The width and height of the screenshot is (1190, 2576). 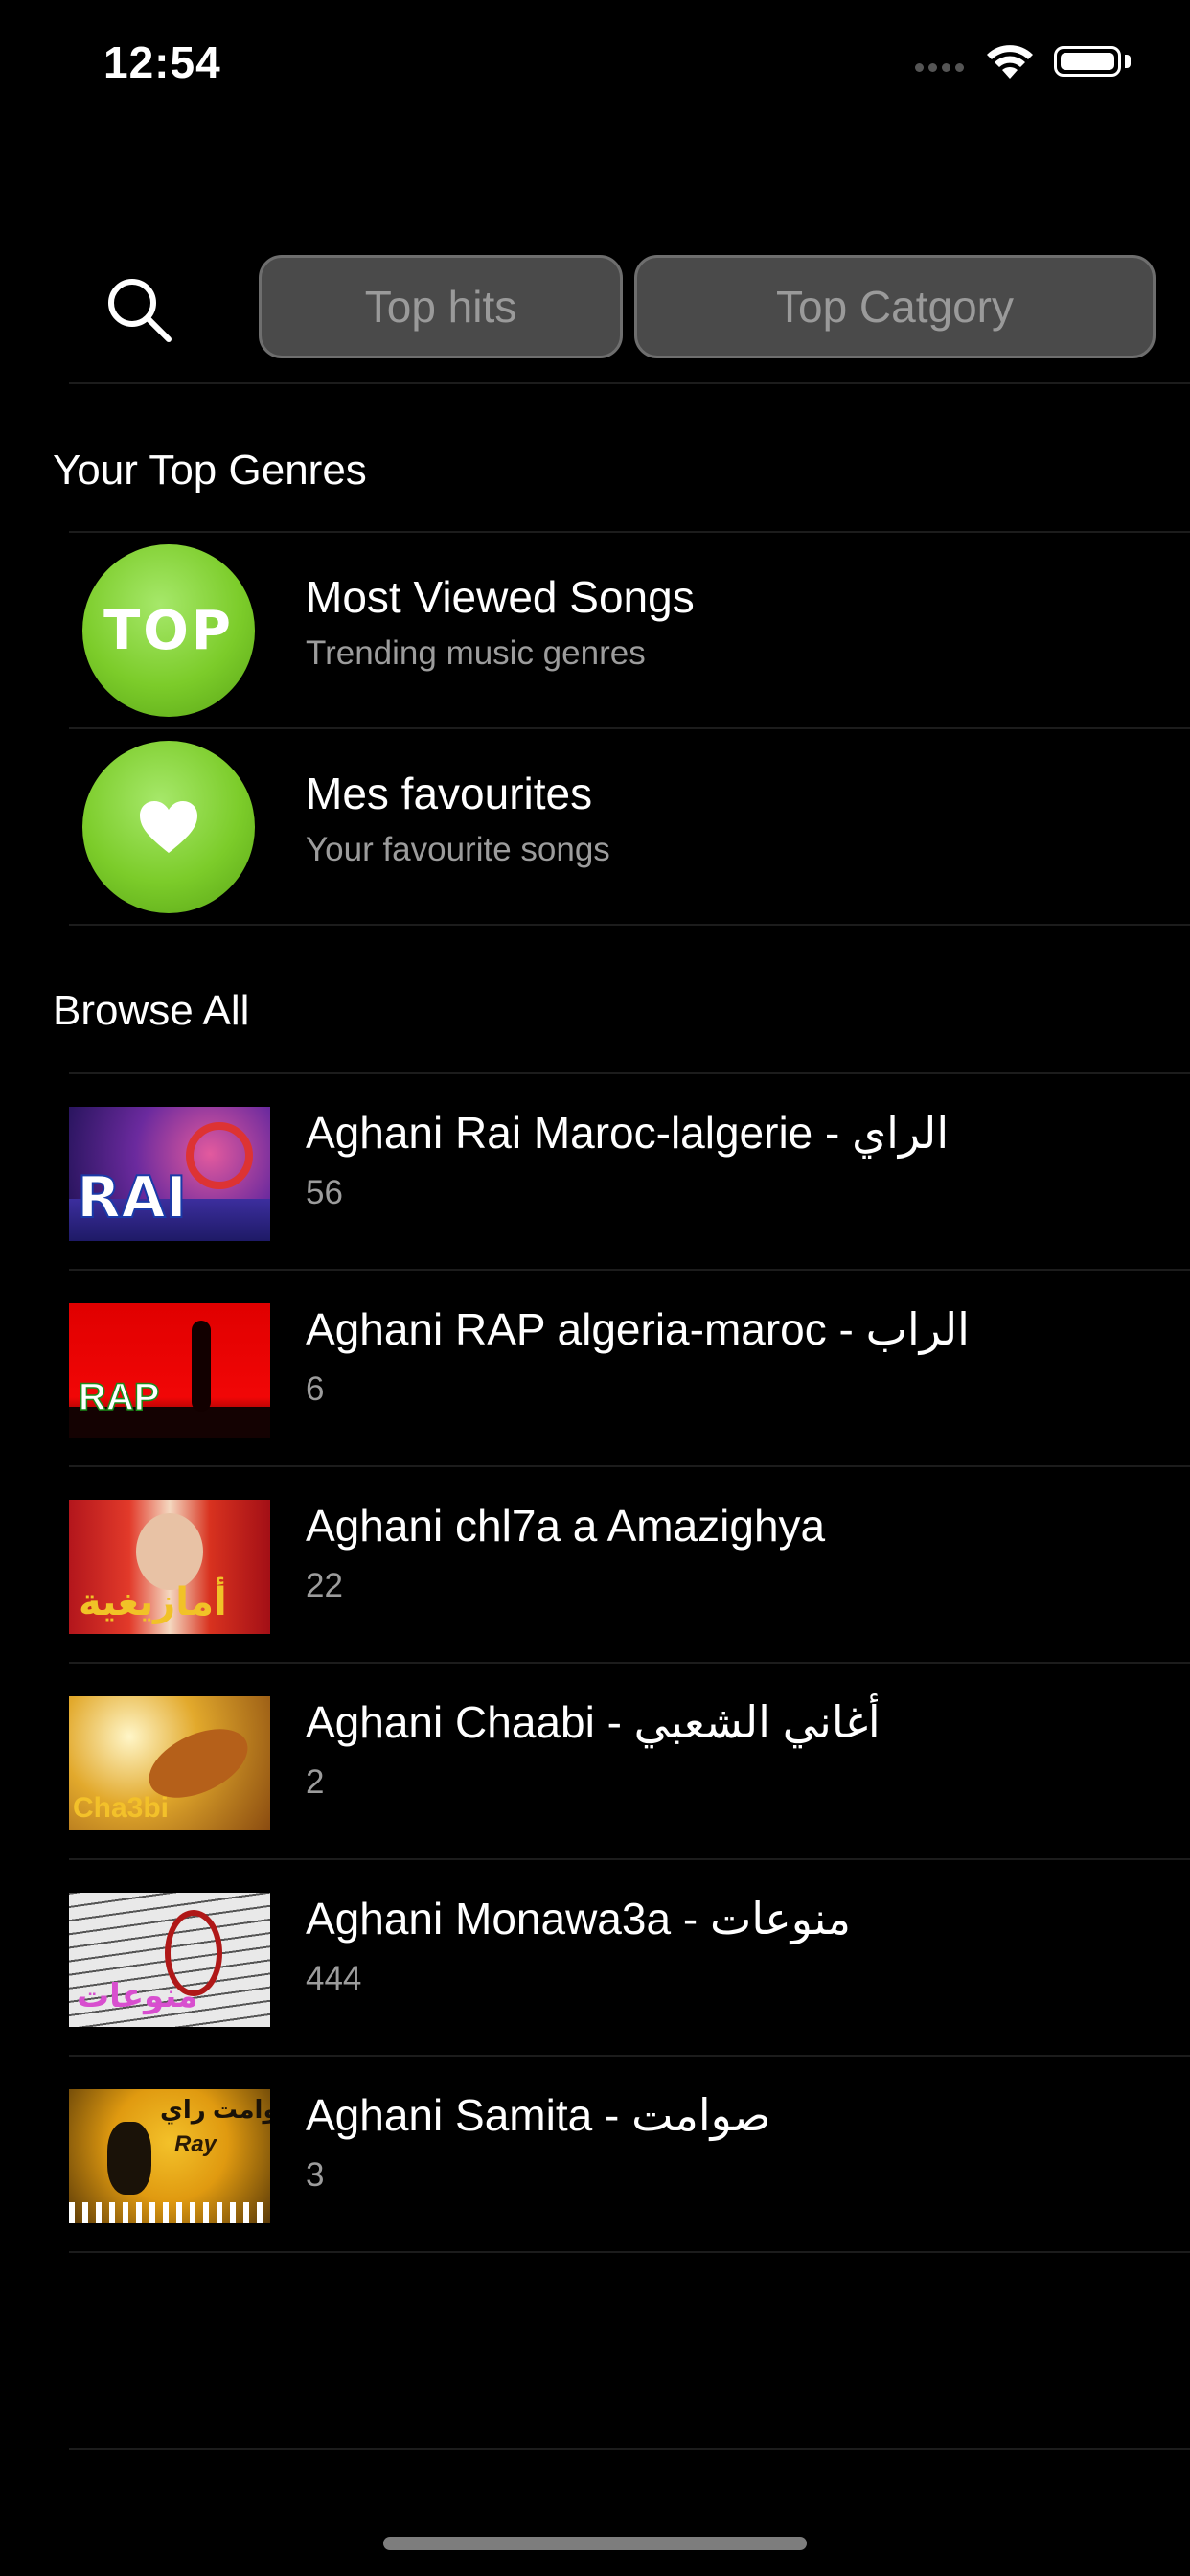 What do you see at coordinates (137, 1996) in the screenshot?
I see `thumbnail-text: منوعات` at bounding box center [137, 1996].